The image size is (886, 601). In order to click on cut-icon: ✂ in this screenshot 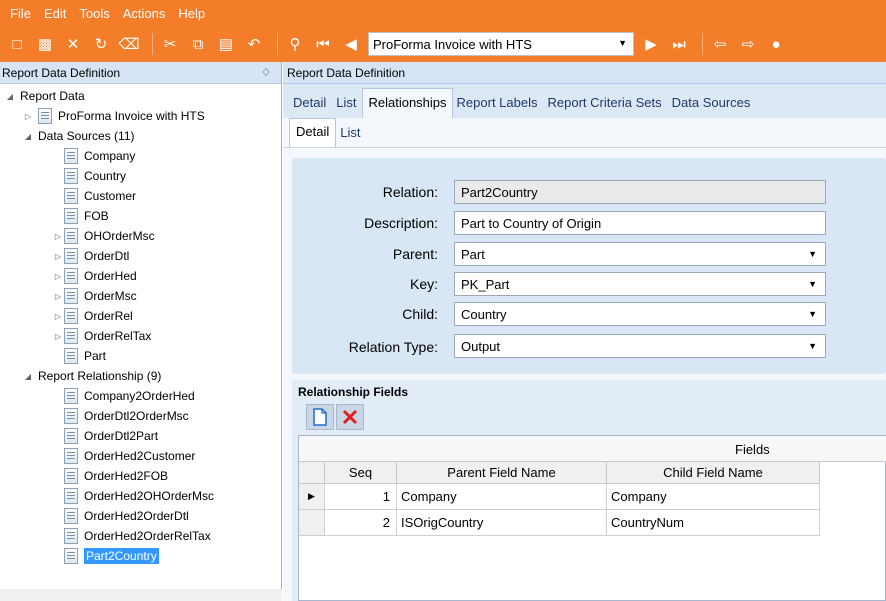, I will do `click(170, 44)`.